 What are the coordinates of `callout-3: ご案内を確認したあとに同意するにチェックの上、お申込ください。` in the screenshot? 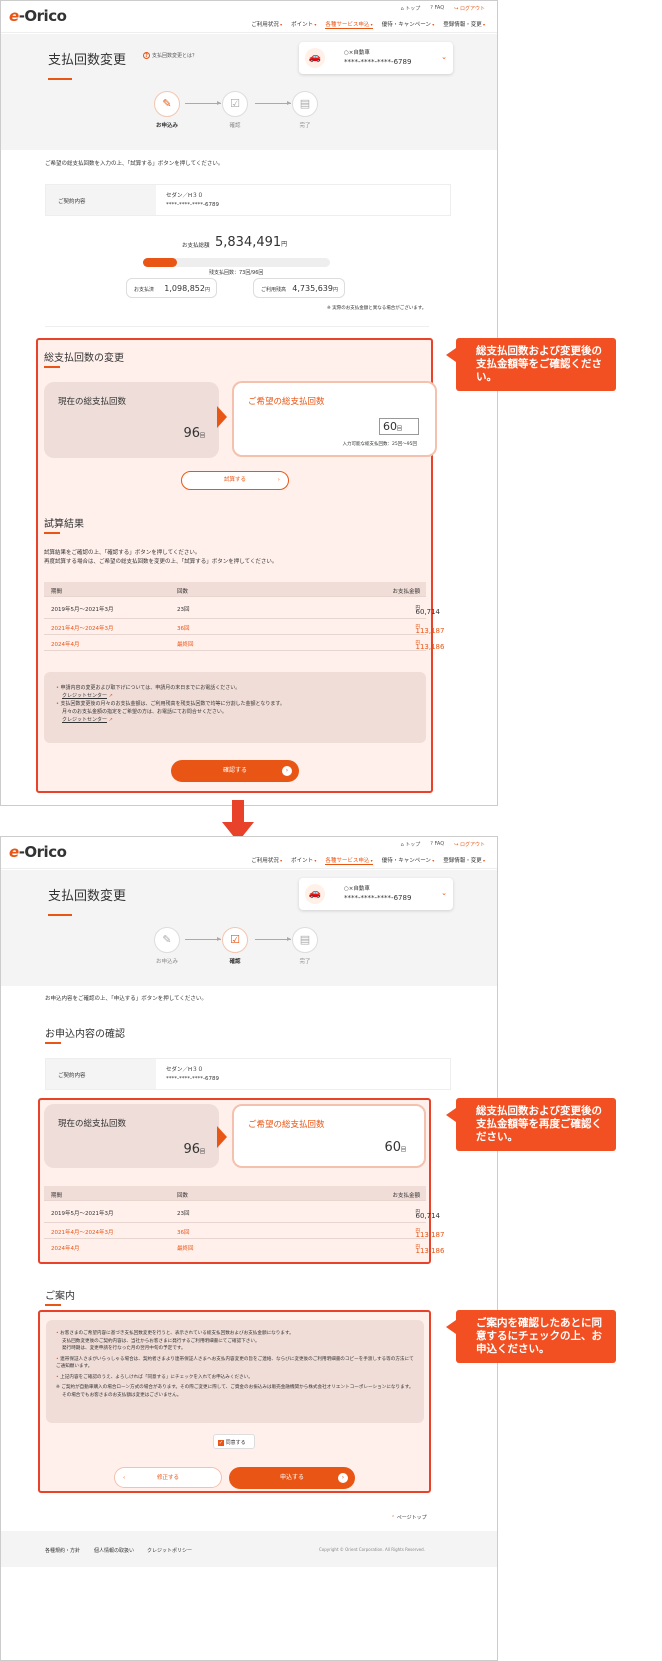 It's located at (531, 1336).